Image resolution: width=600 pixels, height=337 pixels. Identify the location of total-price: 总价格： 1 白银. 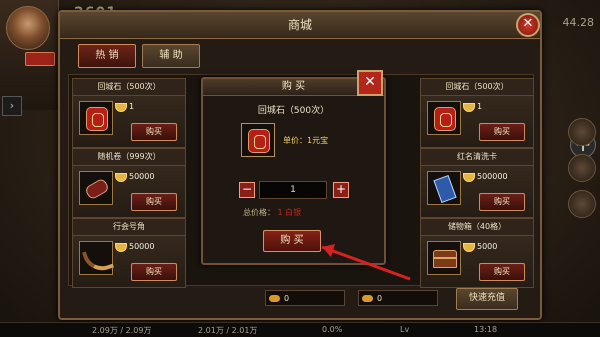
(272, 212).